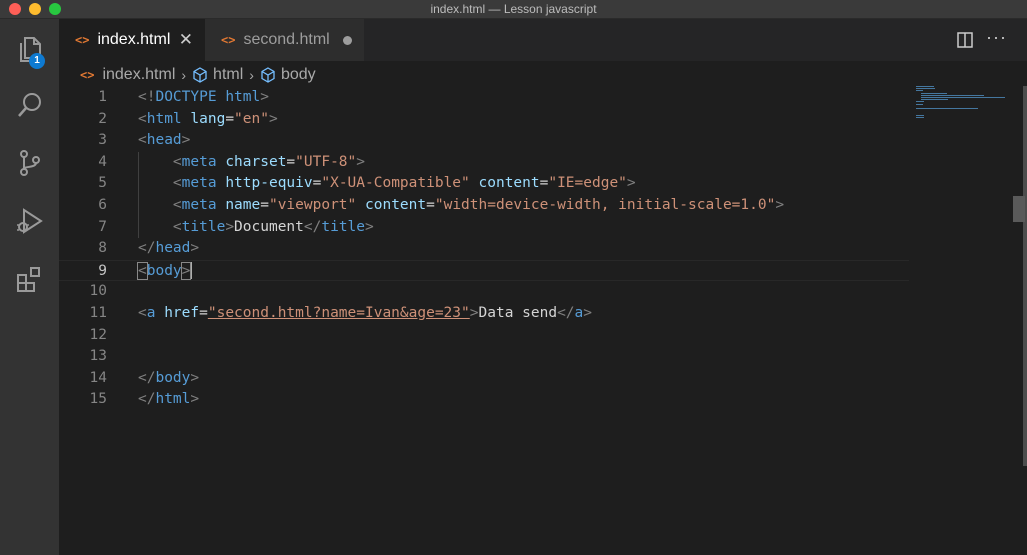  I want to click on activity-debug, so click(29, 221).